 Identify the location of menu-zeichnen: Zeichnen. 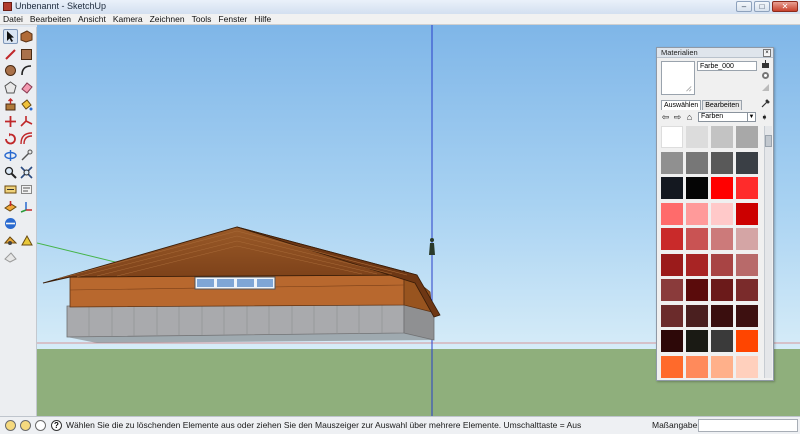
(167, 19).